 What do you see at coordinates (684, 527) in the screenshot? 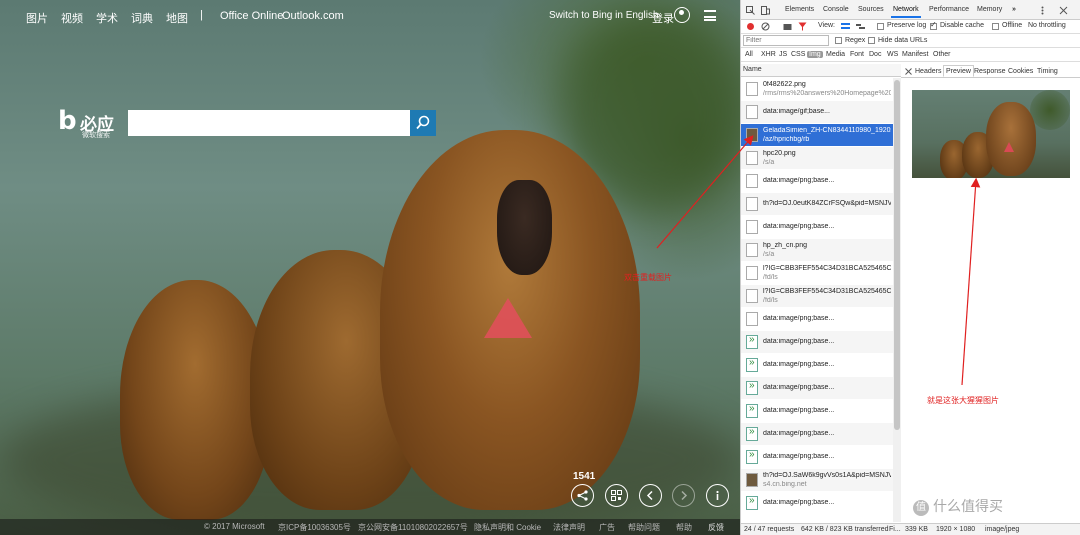
I see `footer-help: 帮助` at bounding box center [684, 527].